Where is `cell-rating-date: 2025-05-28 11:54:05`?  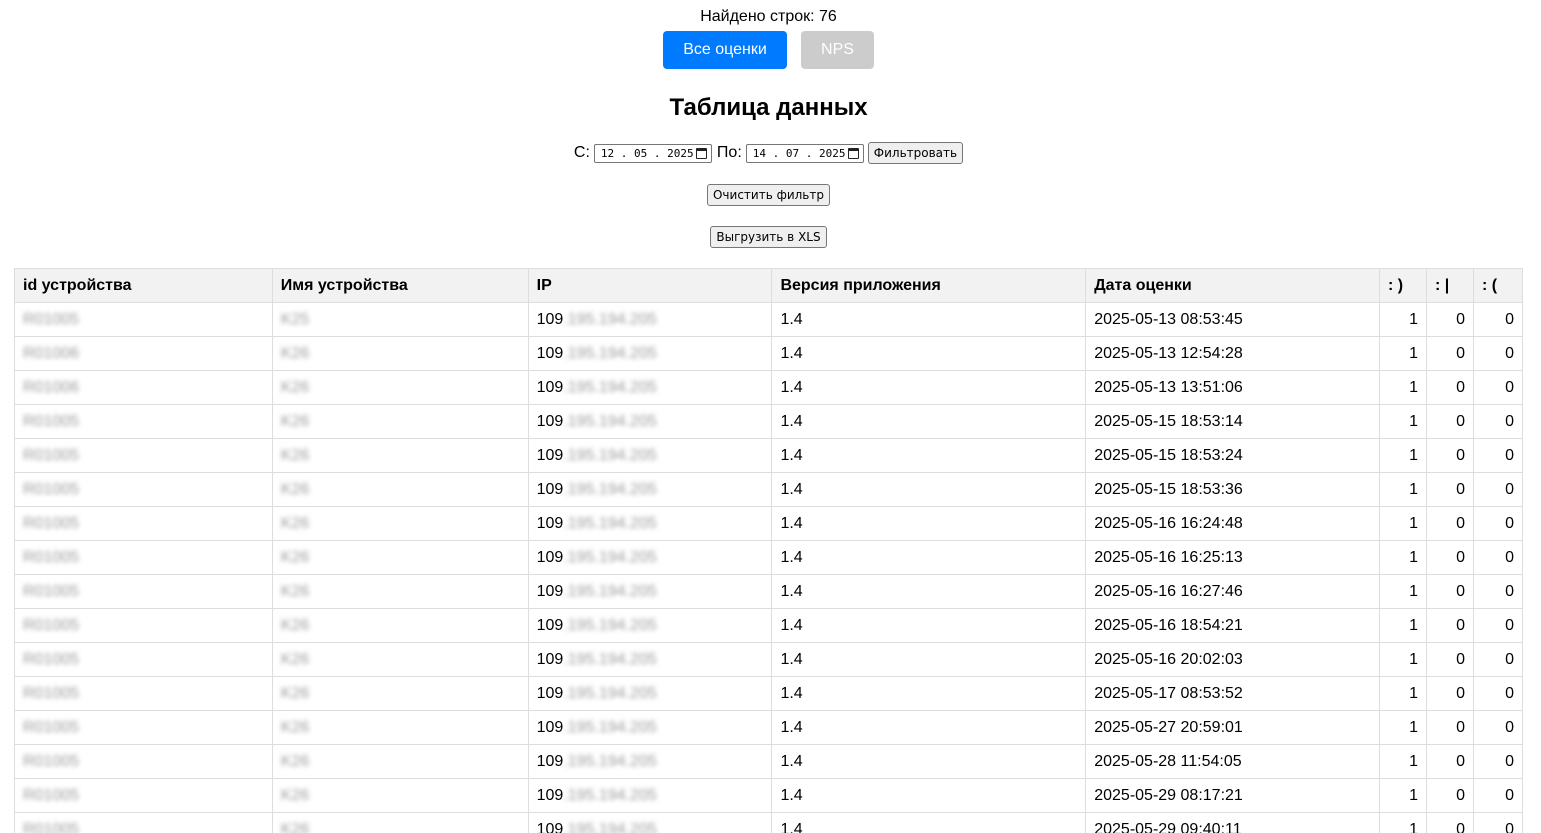 cell-rating-date: 2025-05-28 11:54:05 is located at coordinates (1233, 761).